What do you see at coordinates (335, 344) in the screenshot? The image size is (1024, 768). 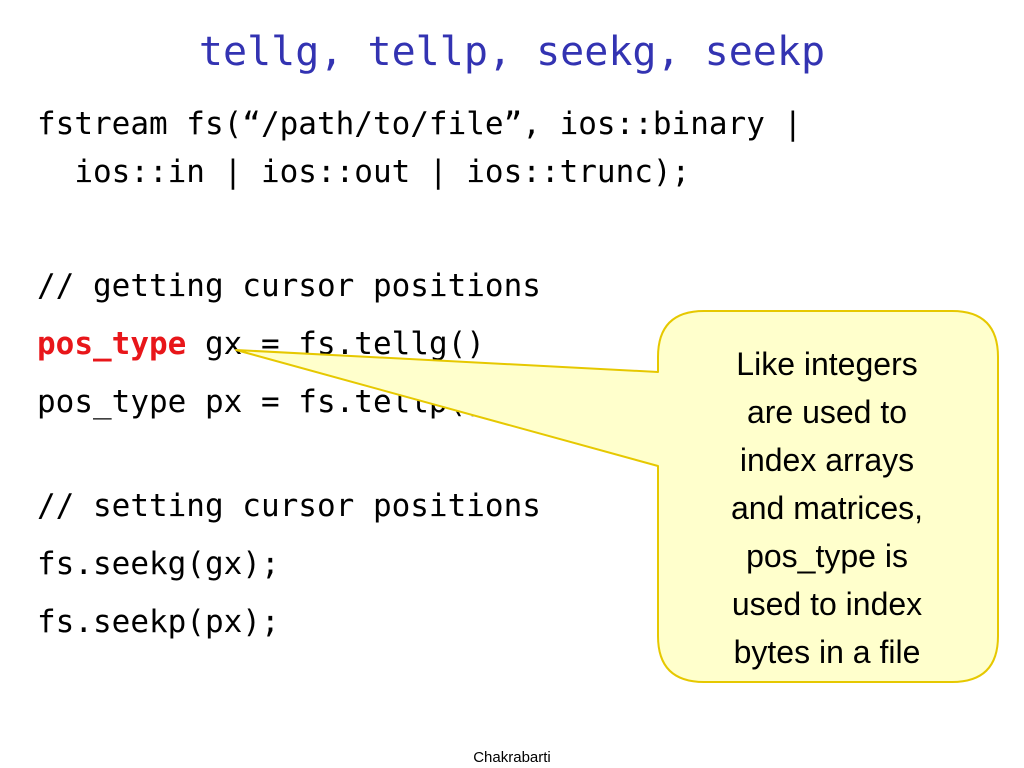 I see `code-line-tellg-rest: gx = fs.tellg()` at bounding box center [335, 344].